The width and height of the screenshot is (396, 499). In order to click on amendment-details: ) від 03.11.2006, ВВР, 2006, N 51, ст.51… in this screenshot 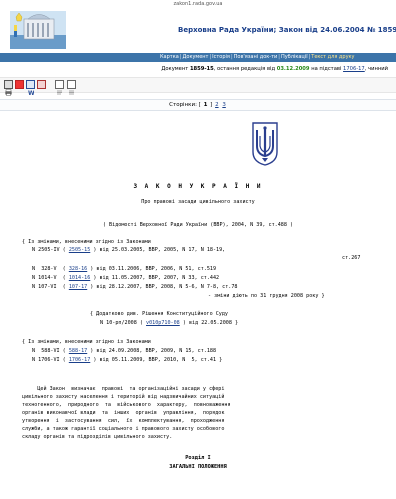, I will do `click(153, 269)`.